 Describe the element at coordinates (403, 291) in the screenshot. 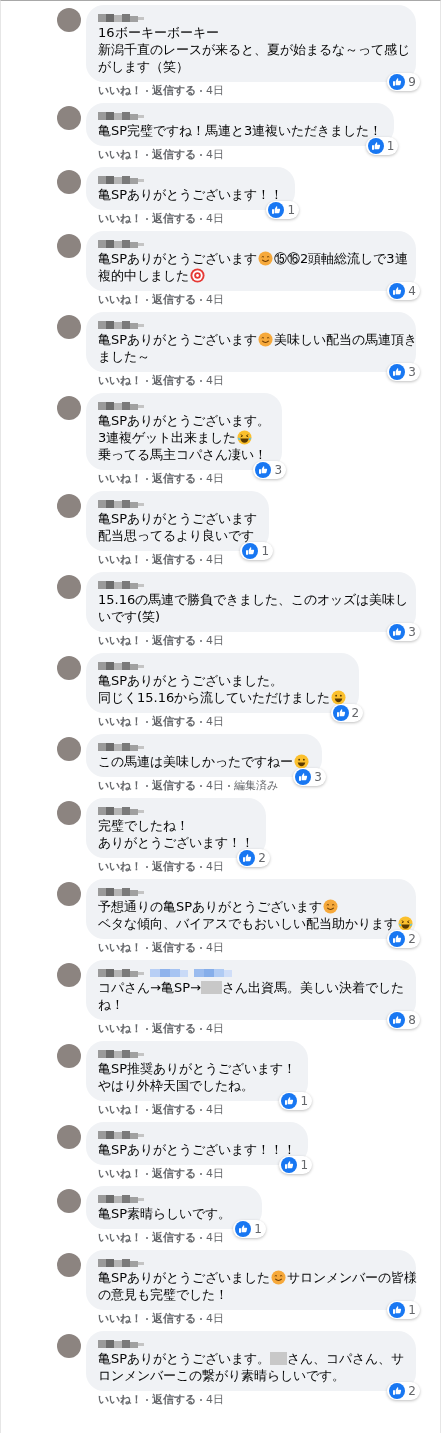

I see `like-count-badge: 4` at that location.